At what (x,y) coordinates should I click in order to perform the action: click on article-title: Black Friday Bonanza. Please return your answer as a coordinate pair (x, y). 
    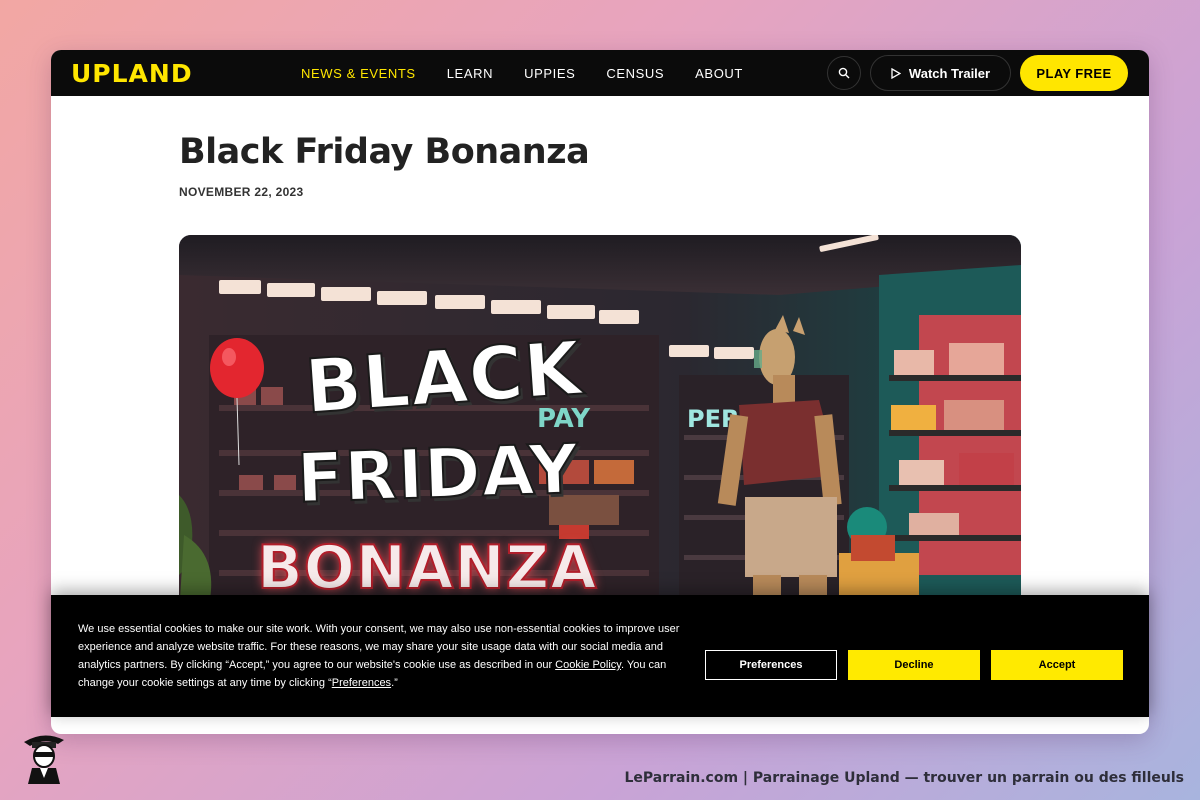
    Looking at the image, I should click on (384, 152).